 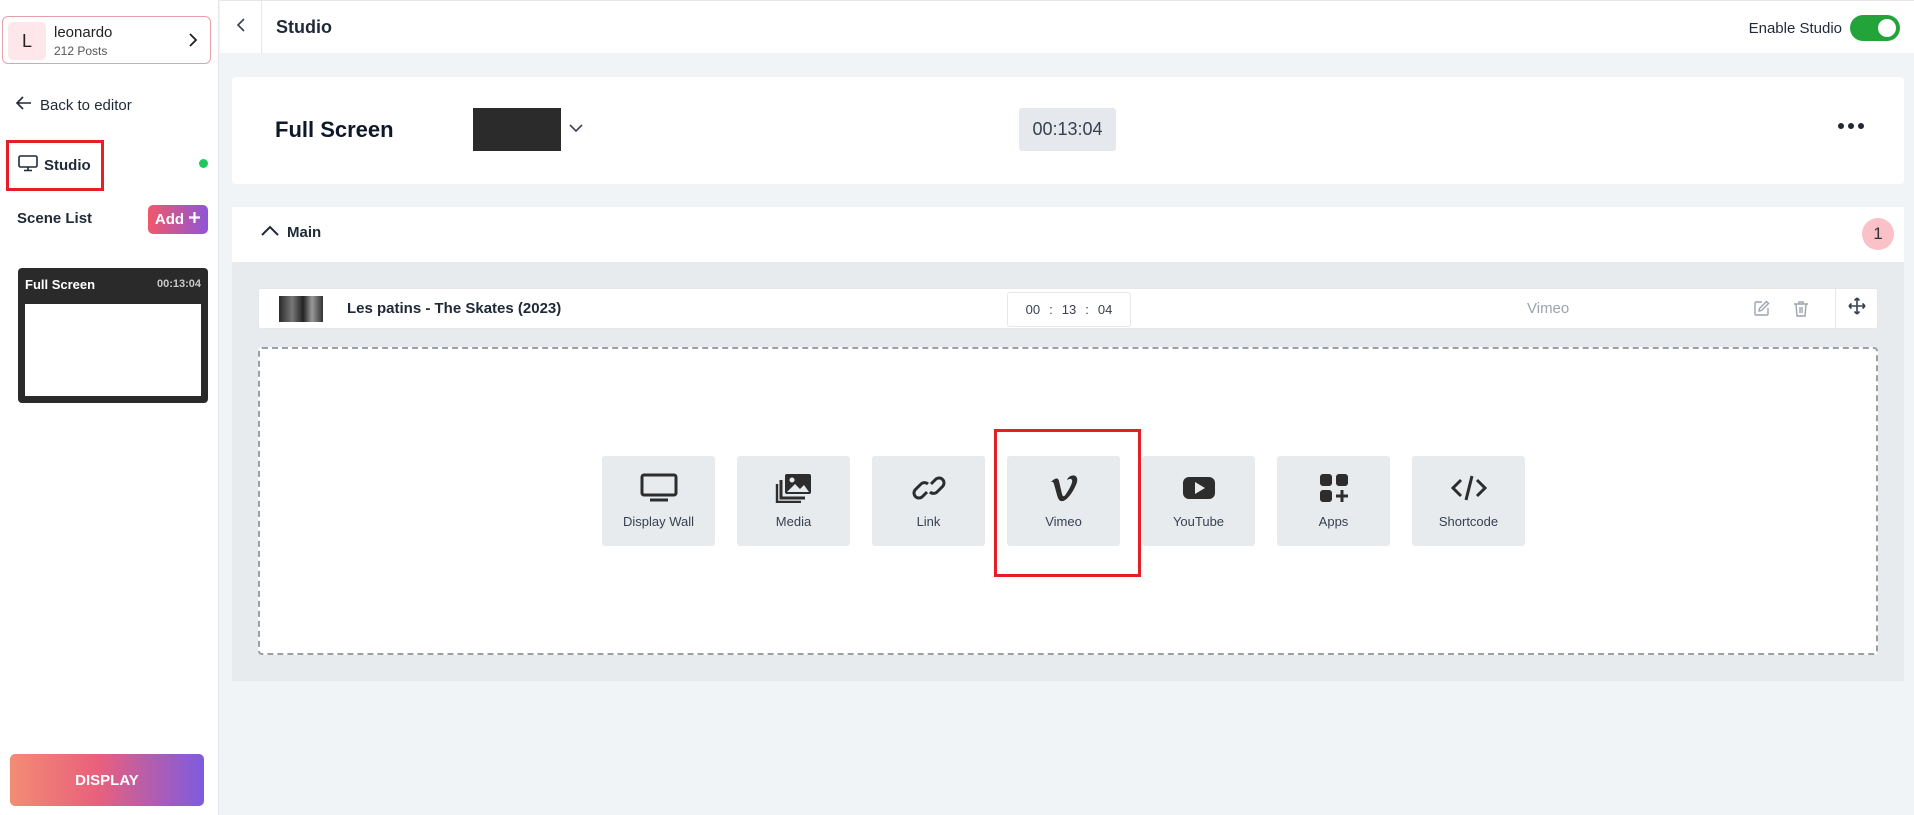 I want to click on apps-icon, so click(x=1334, y=489).